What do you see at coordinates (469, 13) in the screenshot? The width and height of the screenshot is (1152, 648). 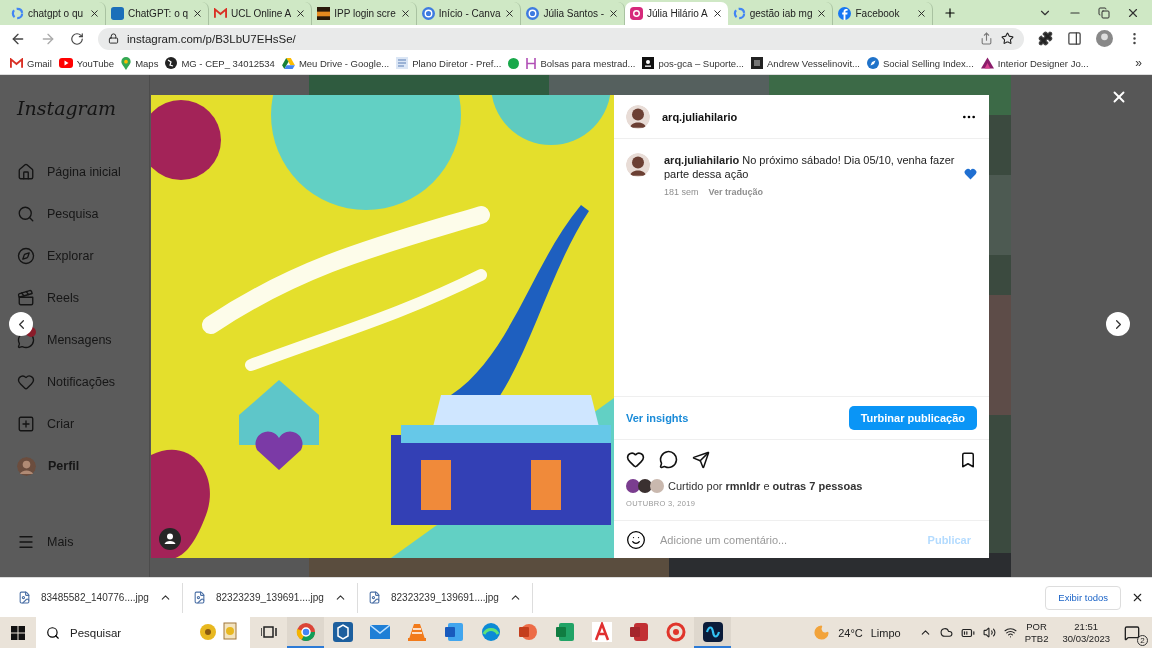 I see `browser-tab: Início - Canva` at bounding box center [469, 13].